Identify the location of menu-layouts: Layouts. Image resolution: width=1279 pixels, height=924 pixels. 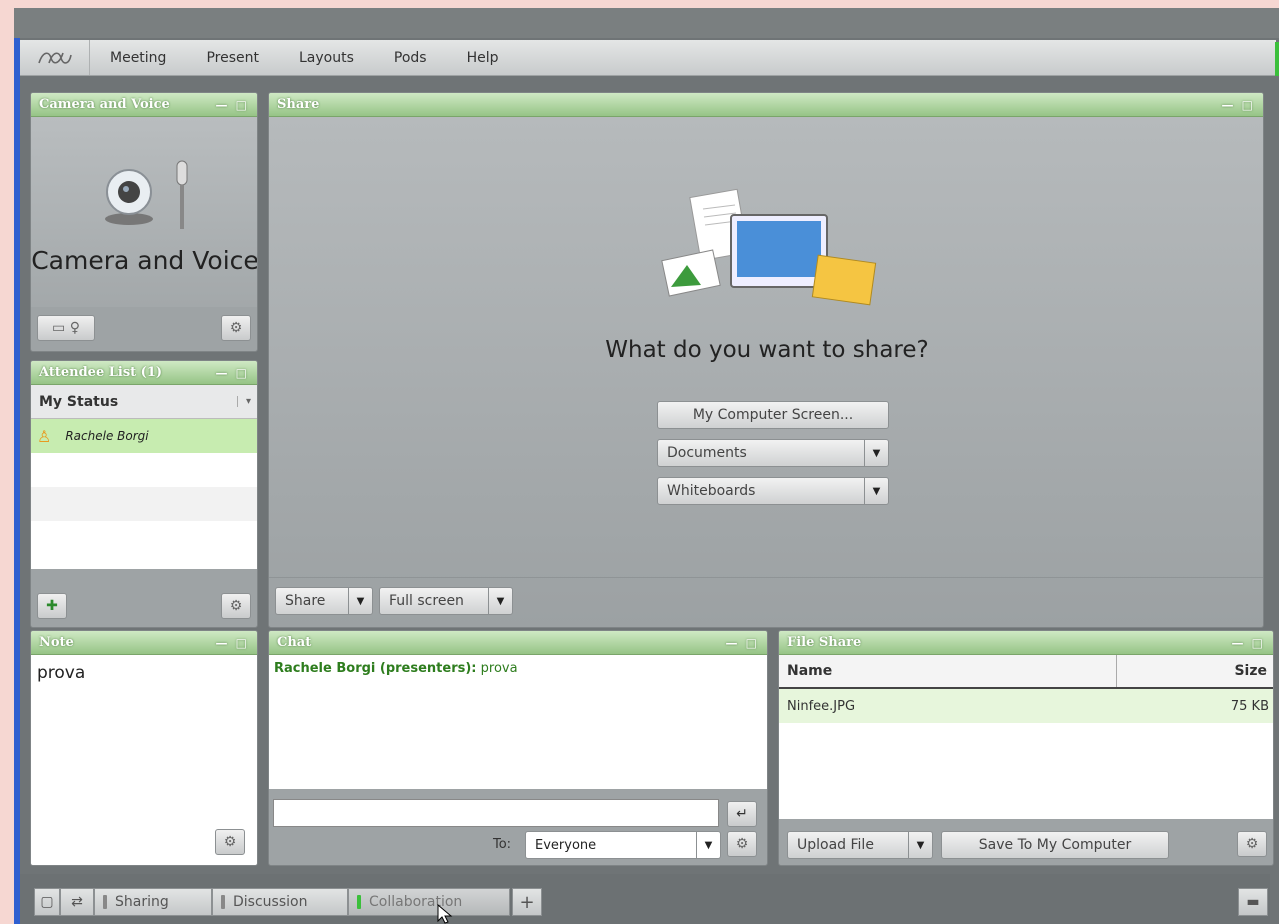
(326, 58).